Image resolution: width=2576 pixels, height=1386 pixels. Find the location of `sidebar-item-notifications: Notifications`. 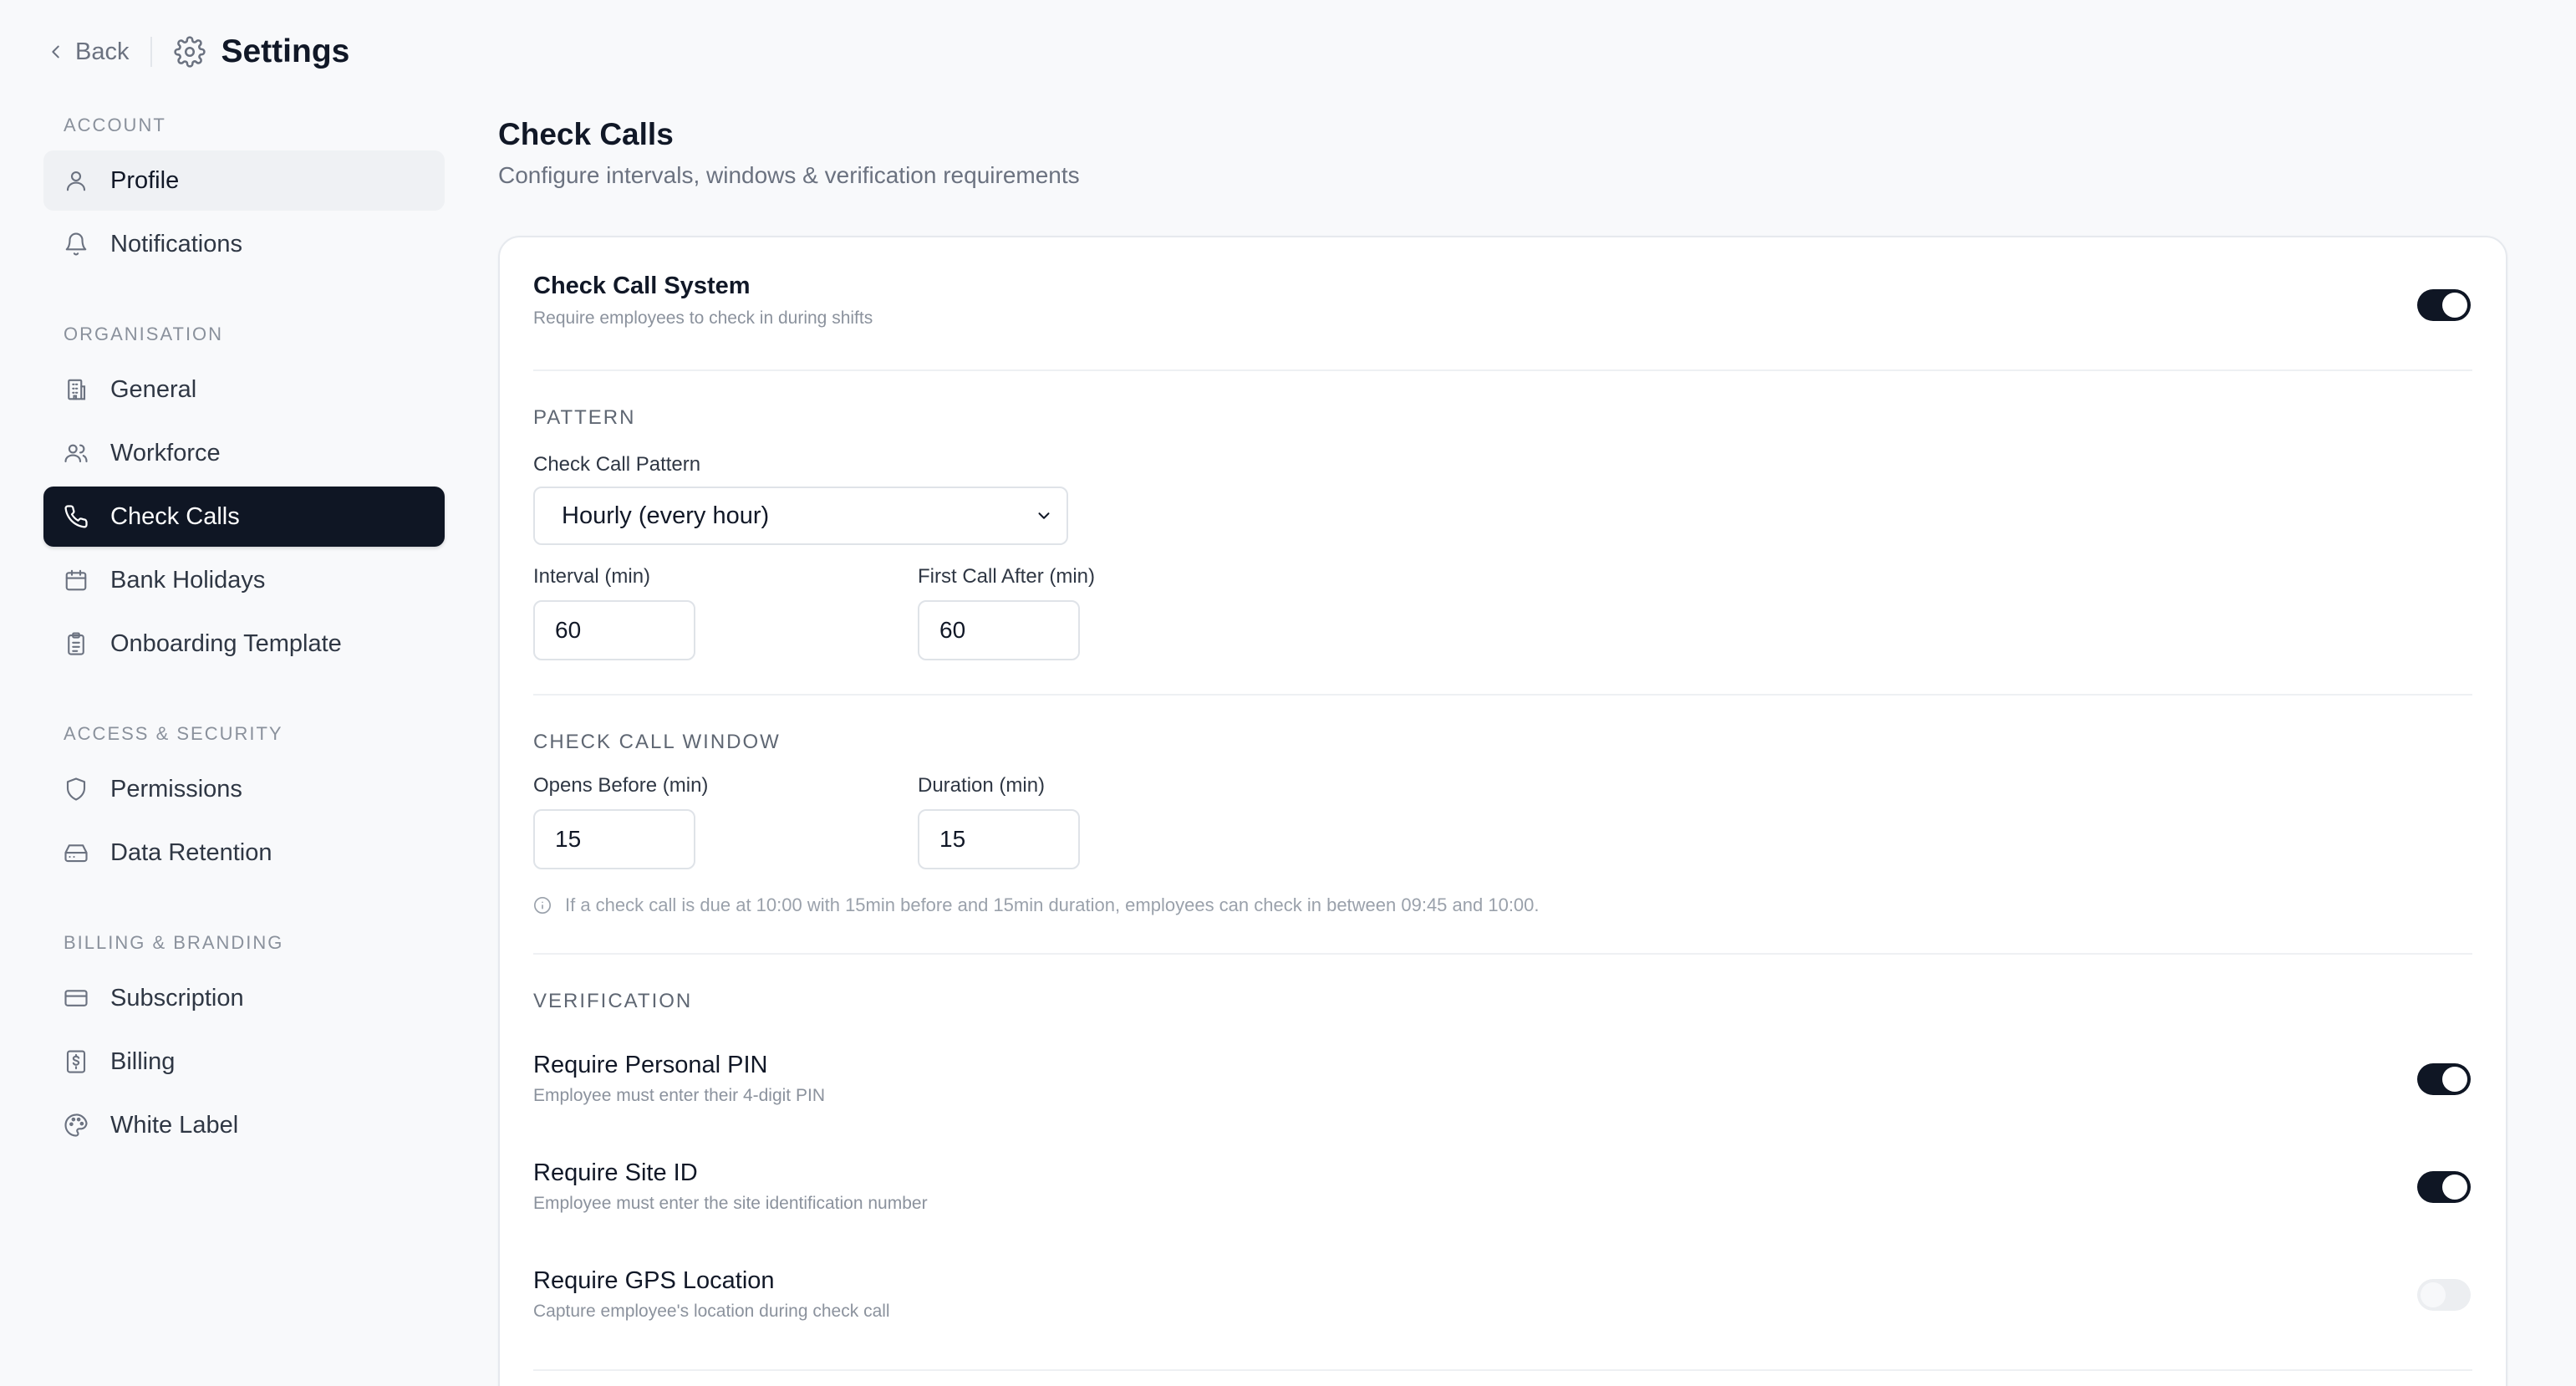

sidebar-item-notifications: Notifications is located at coordinates (244, 244).